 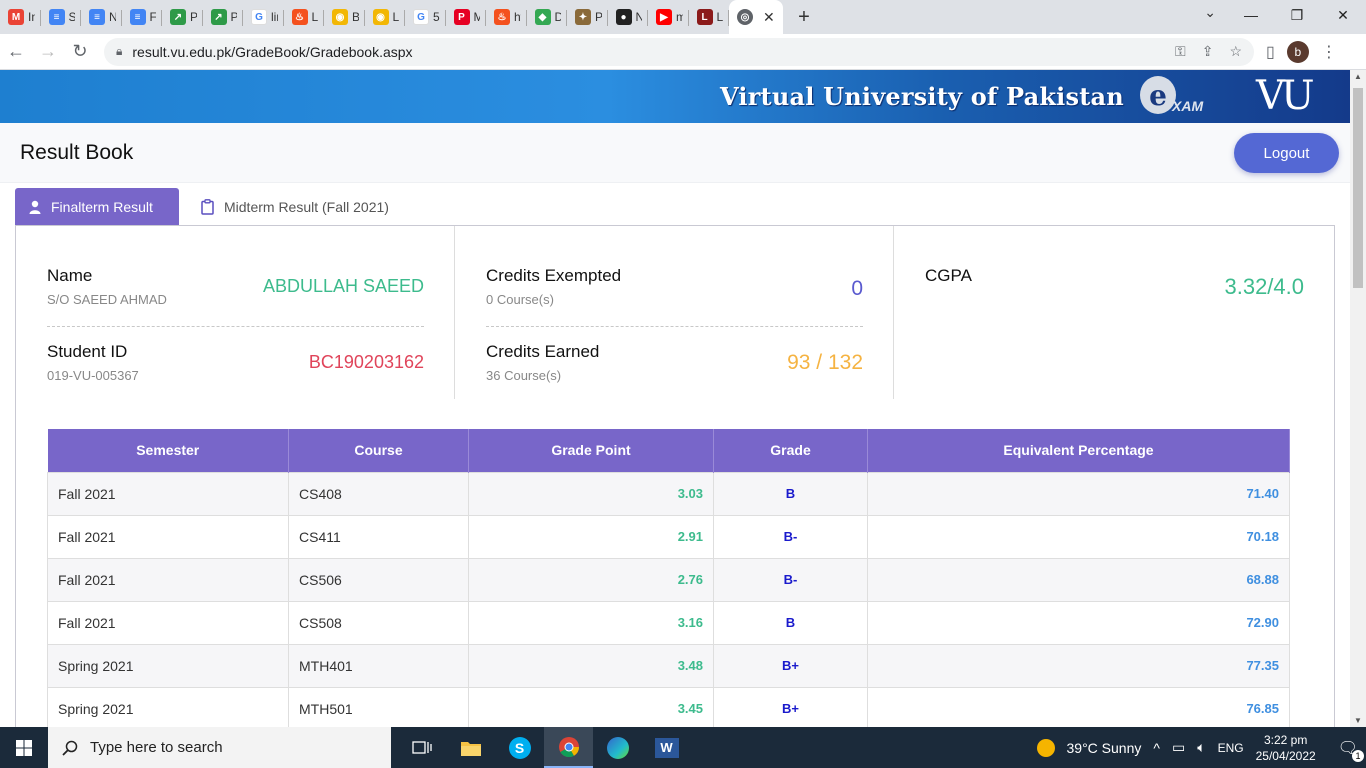 What do you see at coordinates (756, 17) in the screenshot?
I see `browser-tab-active: ◎ ✕` at bounding box center [756, 17].